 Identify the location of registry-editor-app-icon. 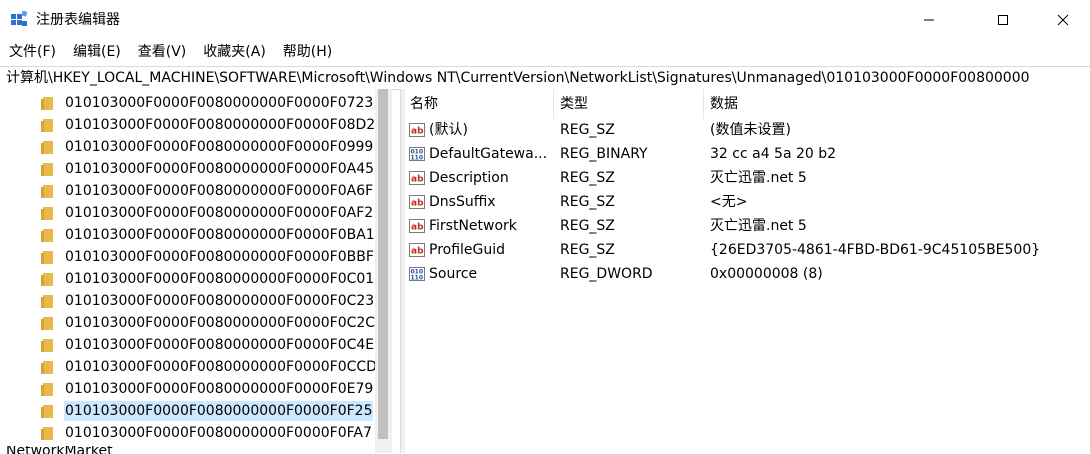
(19, 18).